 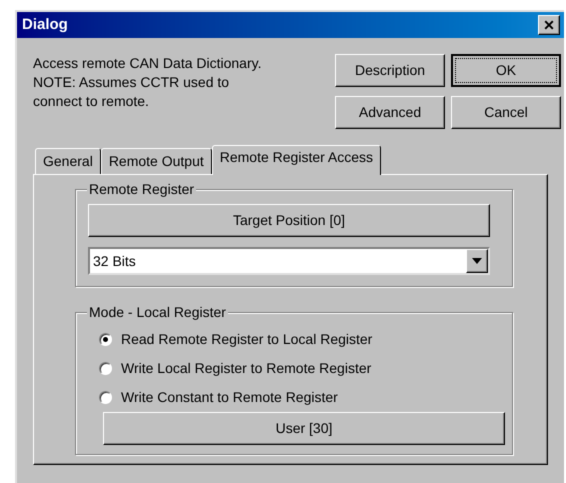 What do you see at coordinates (156, 161) in the screenshot?
I see `tab: Remote Output` at bounding box center [156, 161].